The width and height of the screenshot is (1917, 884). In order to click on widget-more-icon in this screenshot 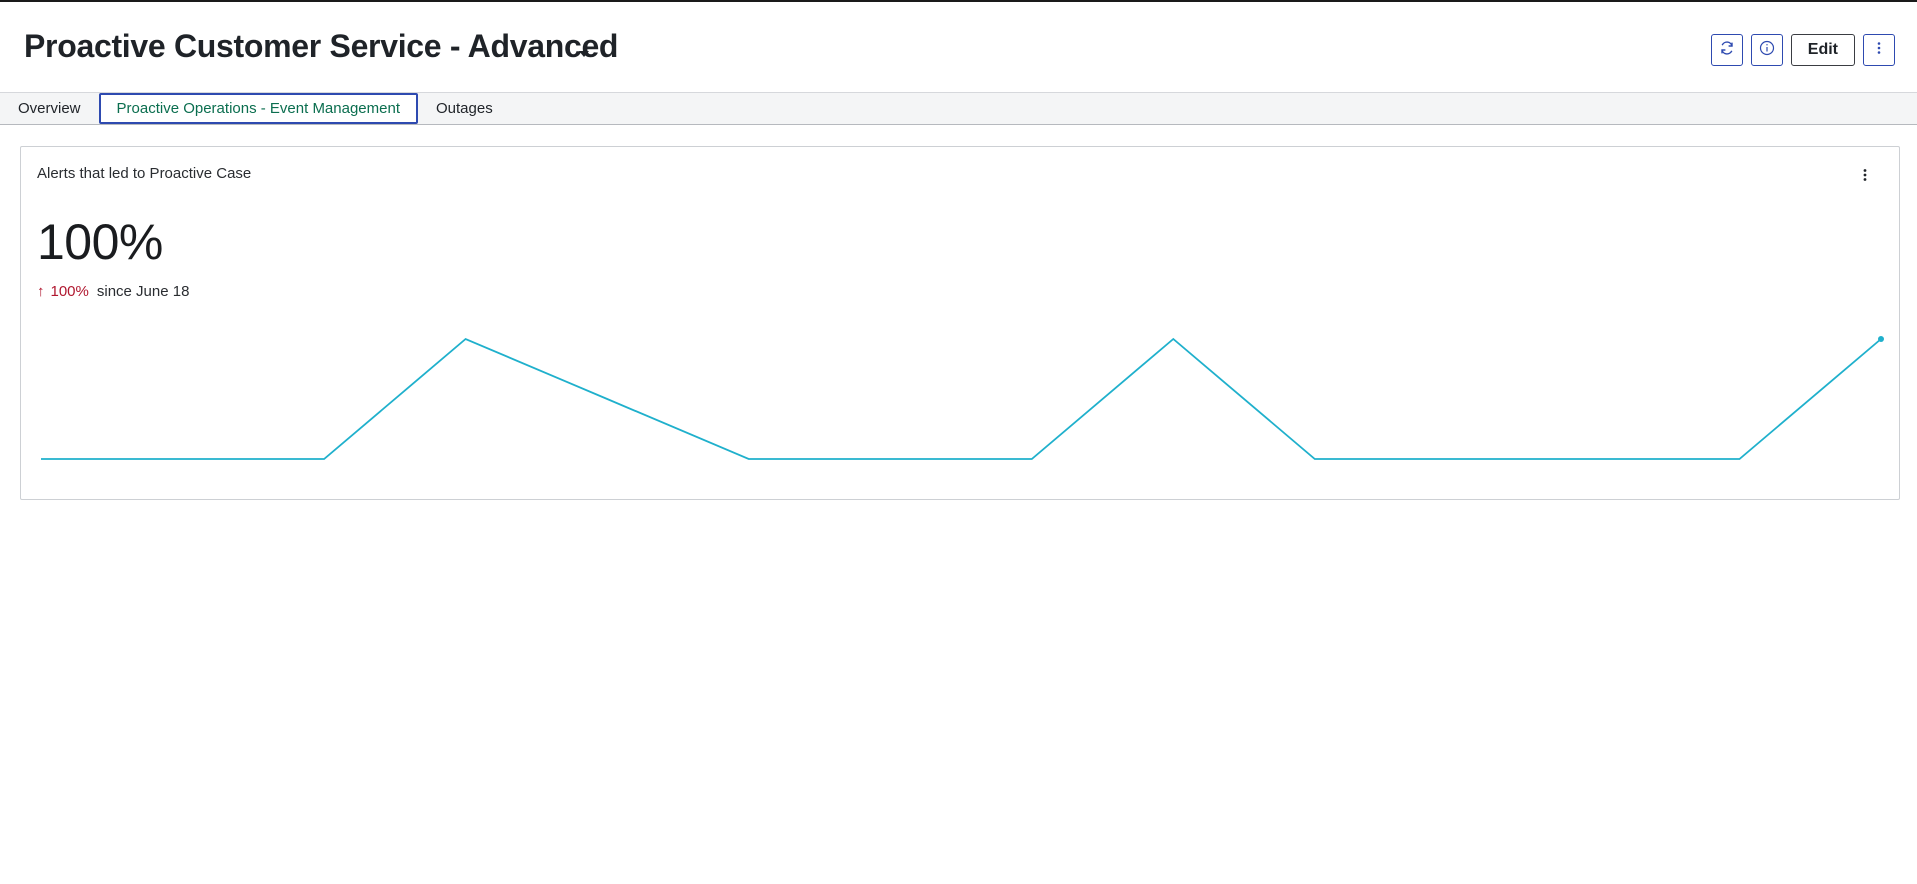, I will do `click(1865, 175)`.